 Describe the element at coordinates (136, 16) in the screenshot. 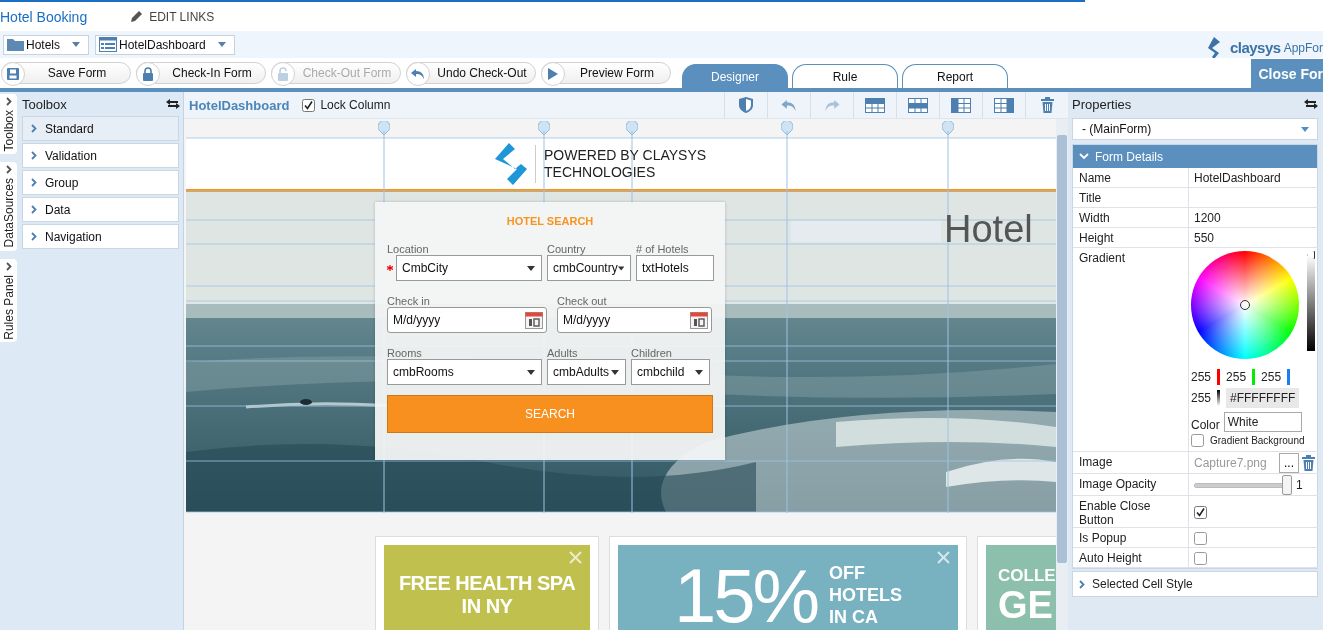

I see `pencil-icon` at that location.